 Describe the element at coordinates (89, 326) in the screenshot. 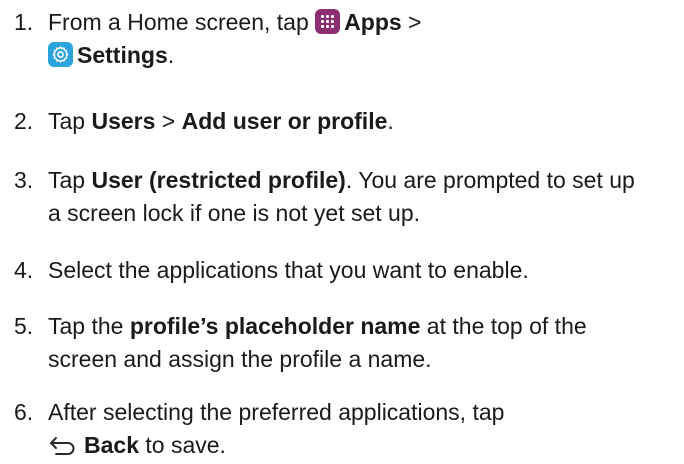

I see `step-5-intro: Tap the` at that location.